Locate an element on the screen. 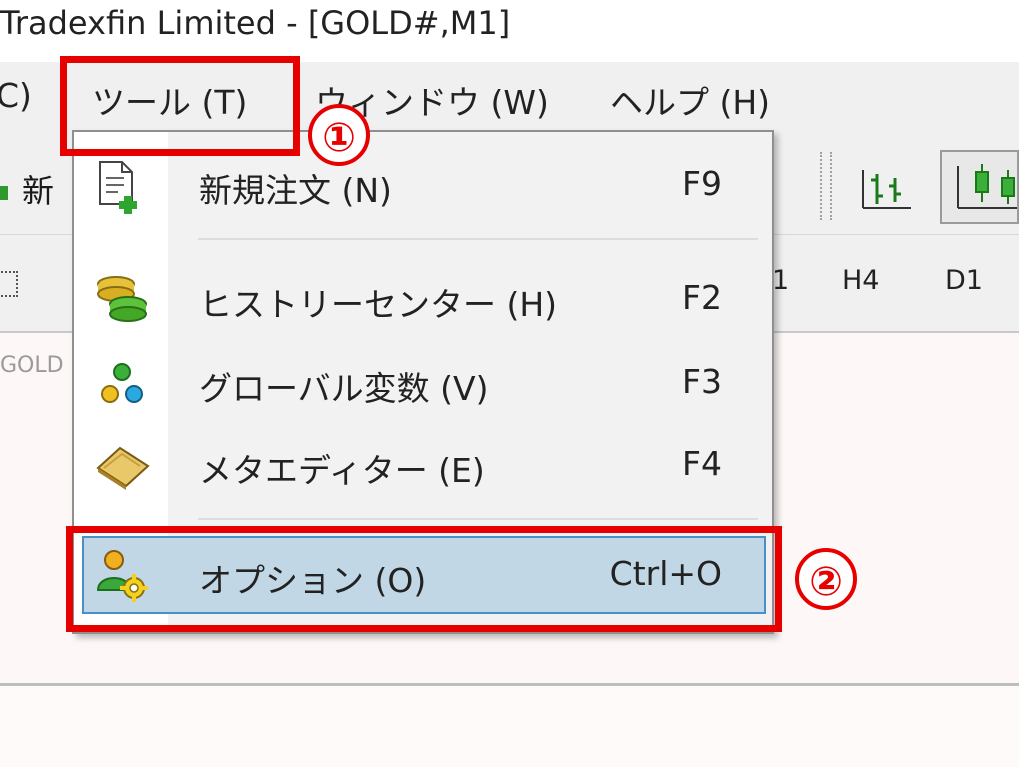 The width and height of the screenshot is (1019, 767). chart-symbol-label: GOLD is located at coordinates (32, 365).